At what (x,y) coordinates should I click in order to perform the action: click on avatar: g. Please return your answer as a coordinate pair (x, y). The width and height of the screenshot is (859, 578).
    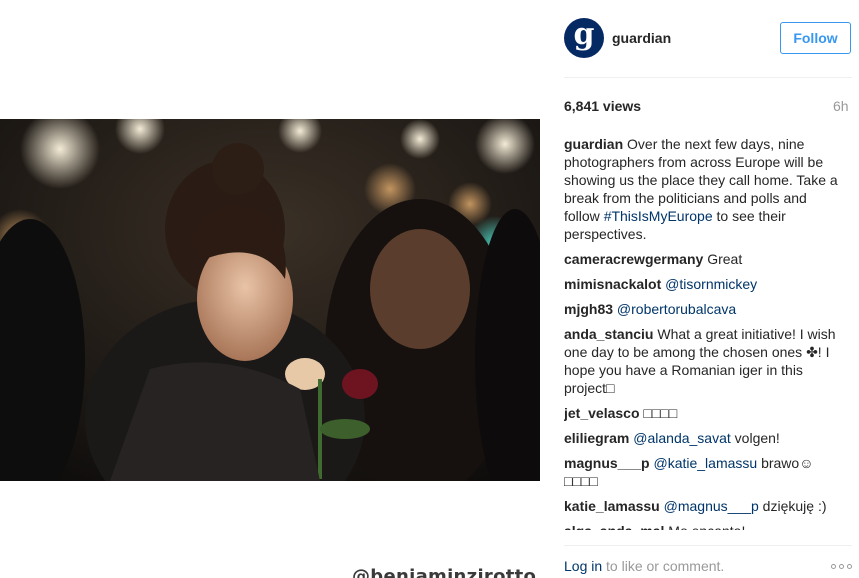
    Looking at the image, I should click on (584, 38).